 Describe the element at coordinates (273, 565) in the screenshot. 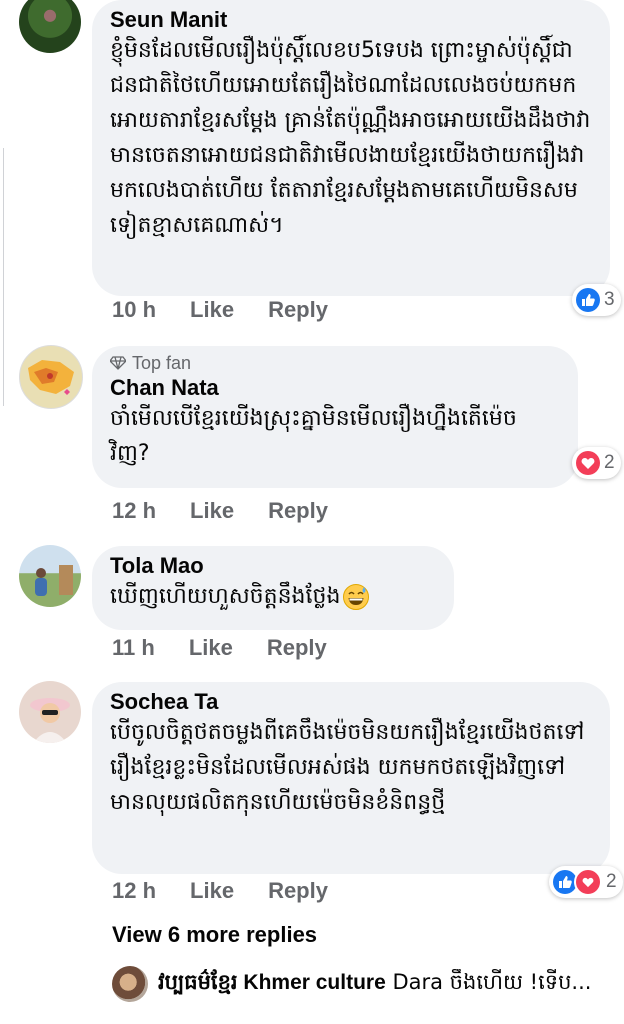

I see `comment-author: Tola Mao` at that location.